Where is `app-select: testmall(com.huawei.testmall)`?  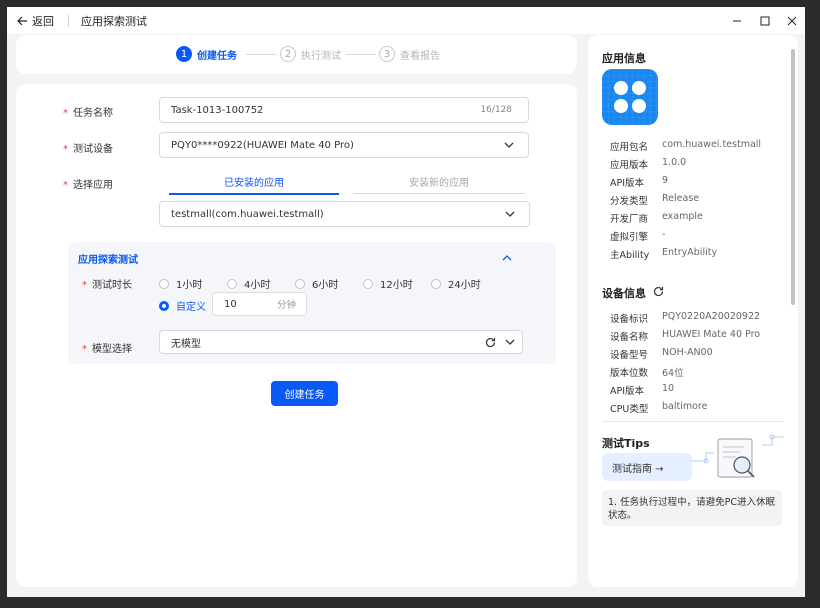 app-select: testmall(com.huawei.testmall) is located at coordinates (344, 214).